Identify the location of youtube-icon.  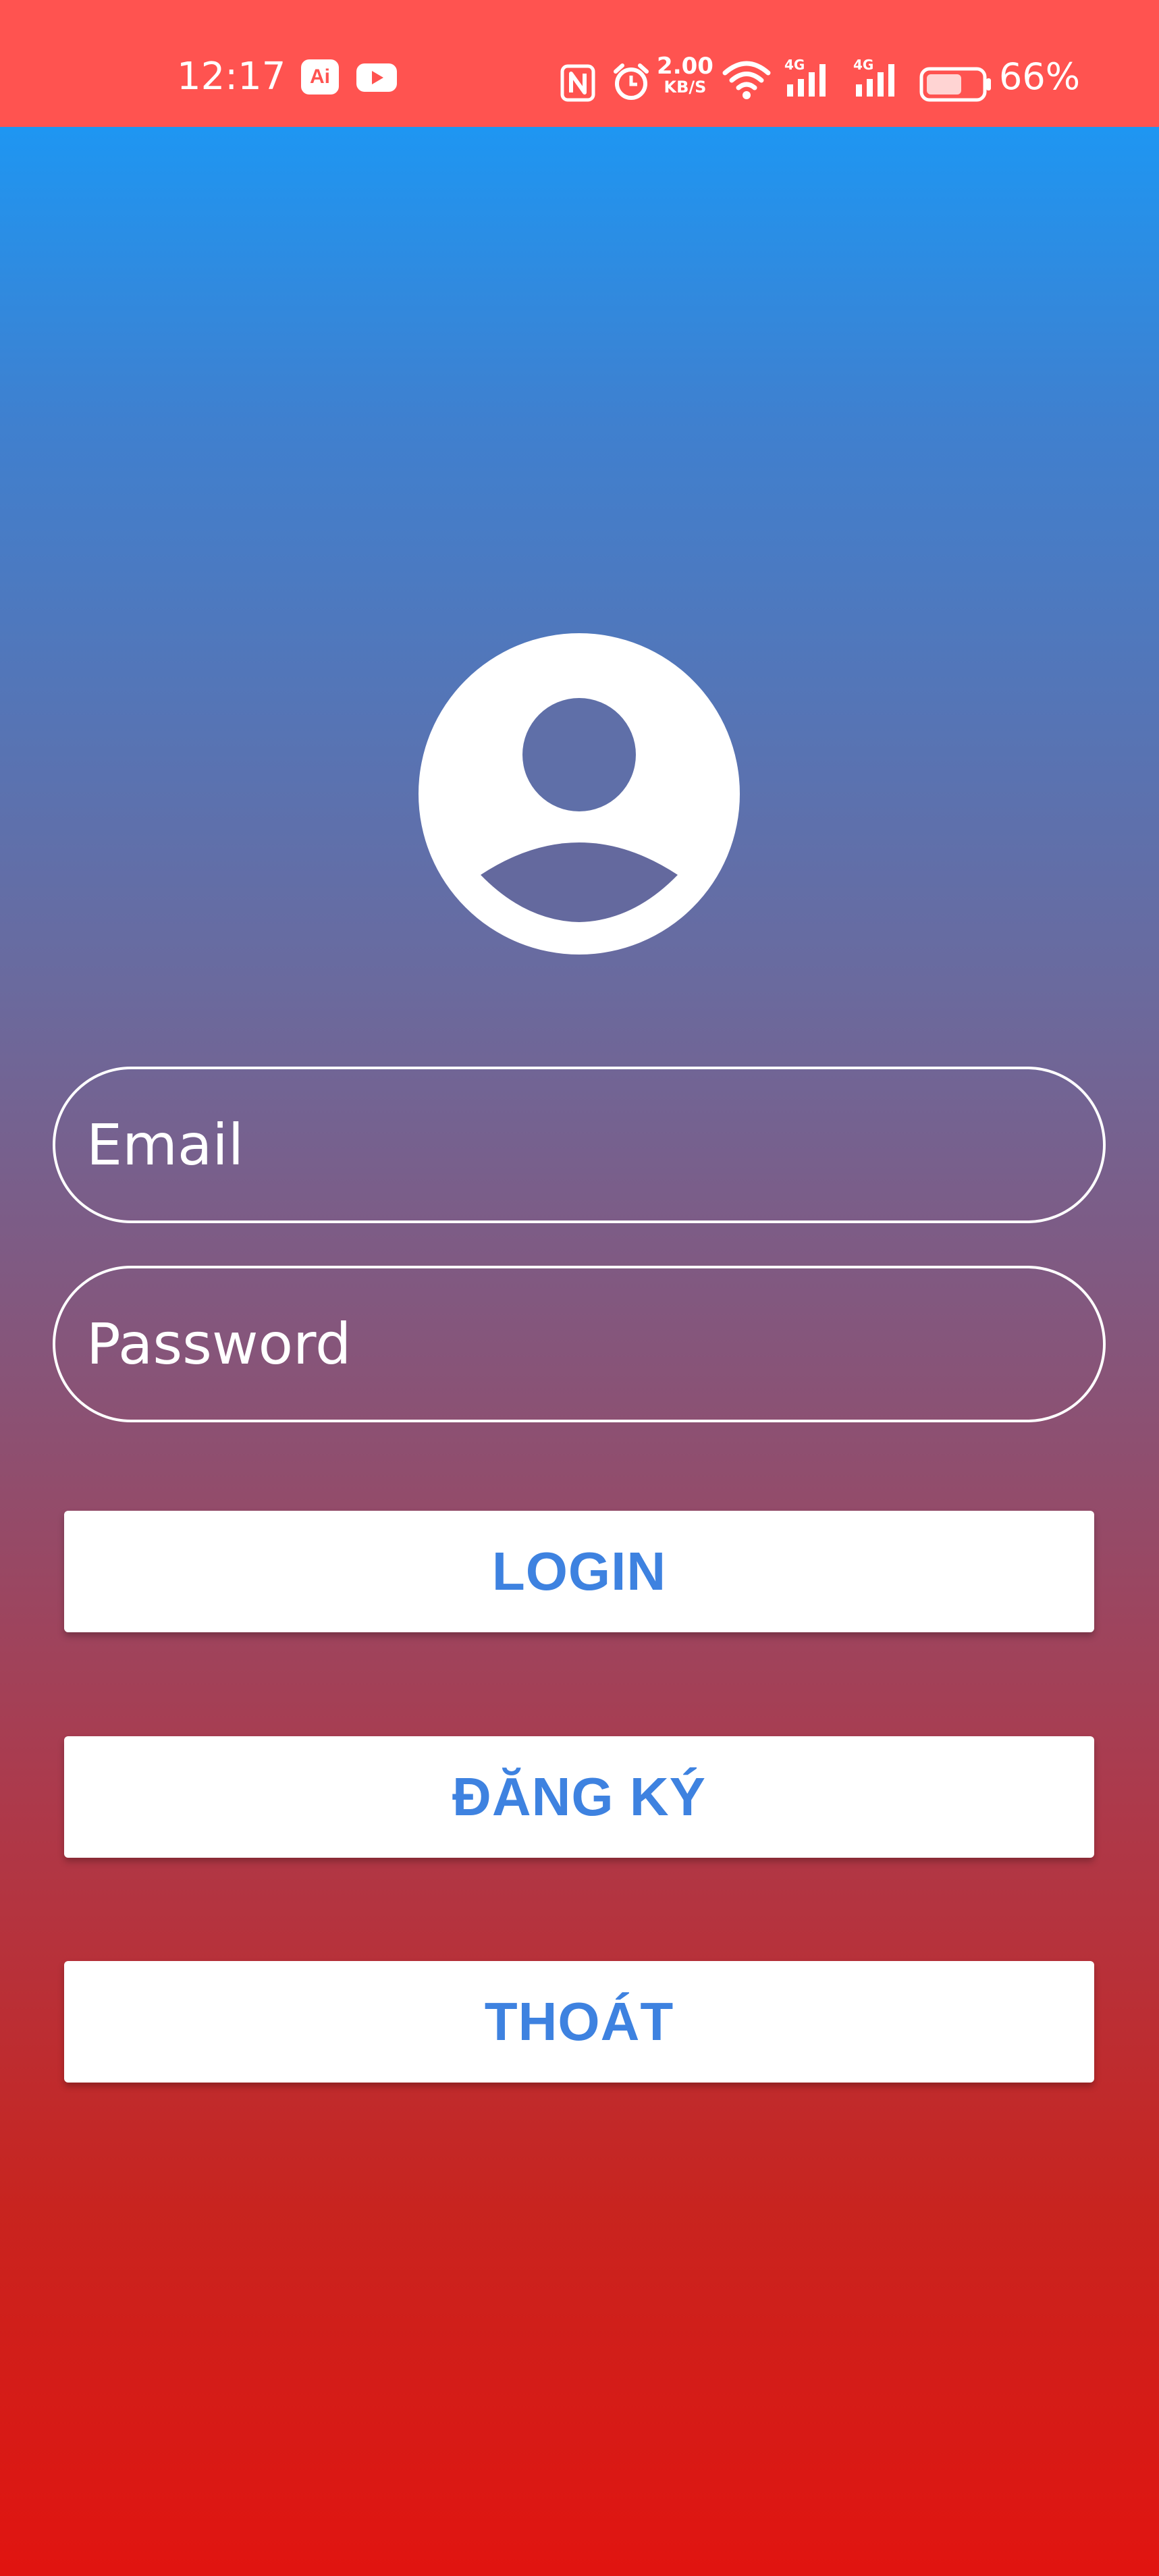
(377, 77).